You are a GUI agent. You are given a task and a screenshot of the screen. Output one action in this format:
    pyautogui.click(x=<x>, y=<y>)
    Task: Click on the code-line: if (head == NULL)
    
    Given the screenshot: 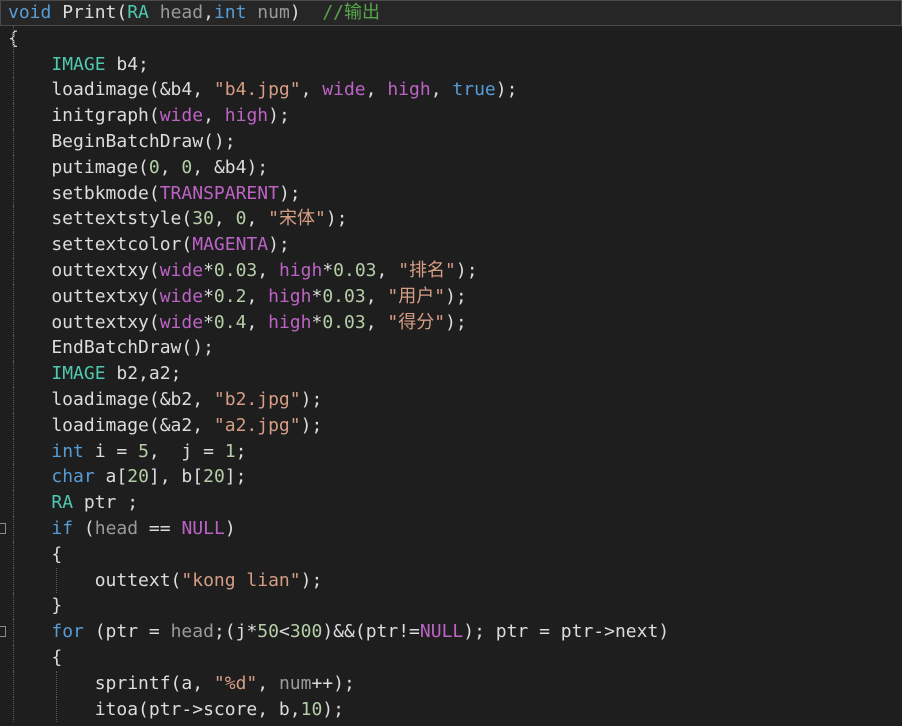 What is the action you would take?
    pyautogui.click(x=455, y=528)
    